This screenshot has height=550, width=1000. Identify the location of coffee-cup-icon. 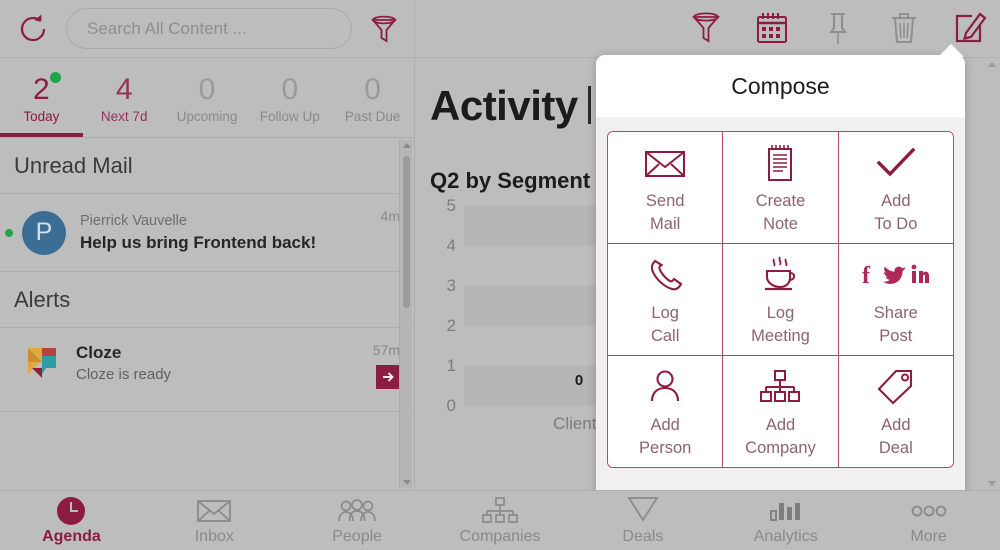
(780, 275).